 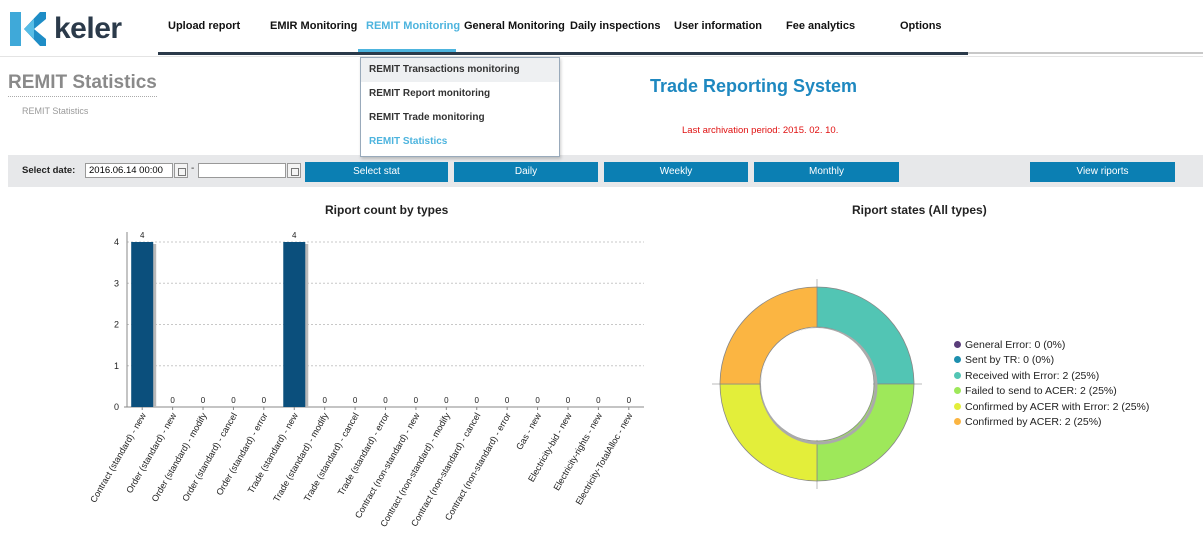 I want to click on legend-label: Sent by TR: 0 (0%), so click(x=1010, y=360).